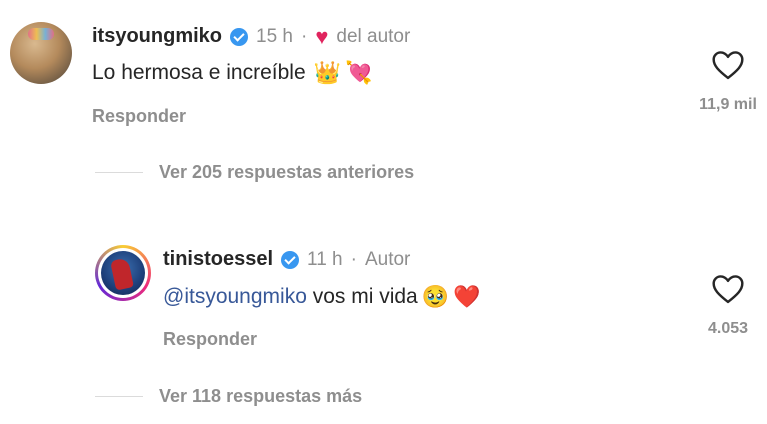 The height and width of the screenshot is (424, 767). I want to click on comment-text: Lo hermosa e increíble, so click(199, 72).